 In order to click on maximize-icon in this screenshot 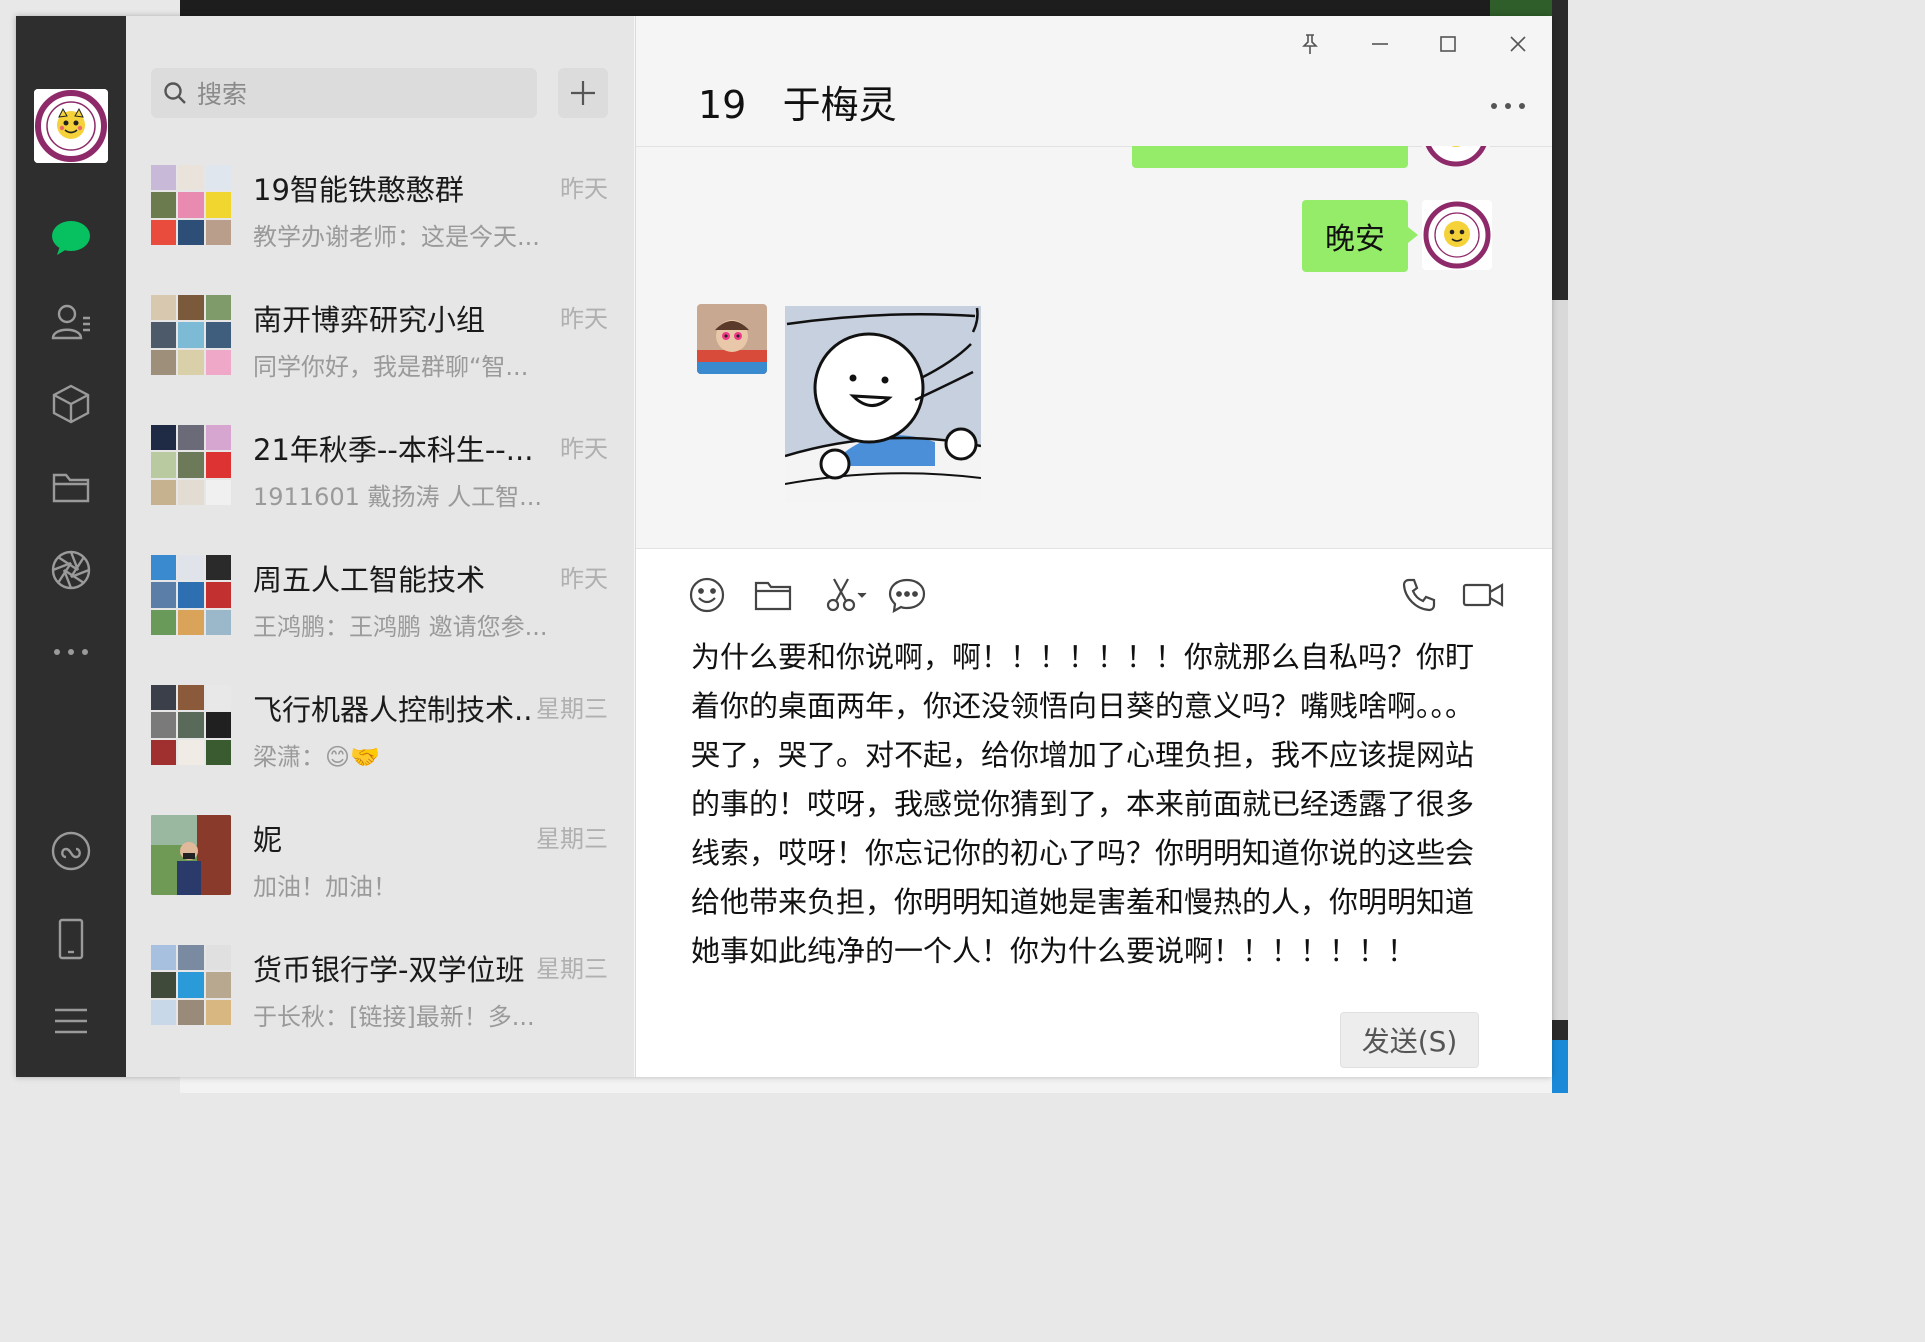, I will do `click(1448, 44)`.